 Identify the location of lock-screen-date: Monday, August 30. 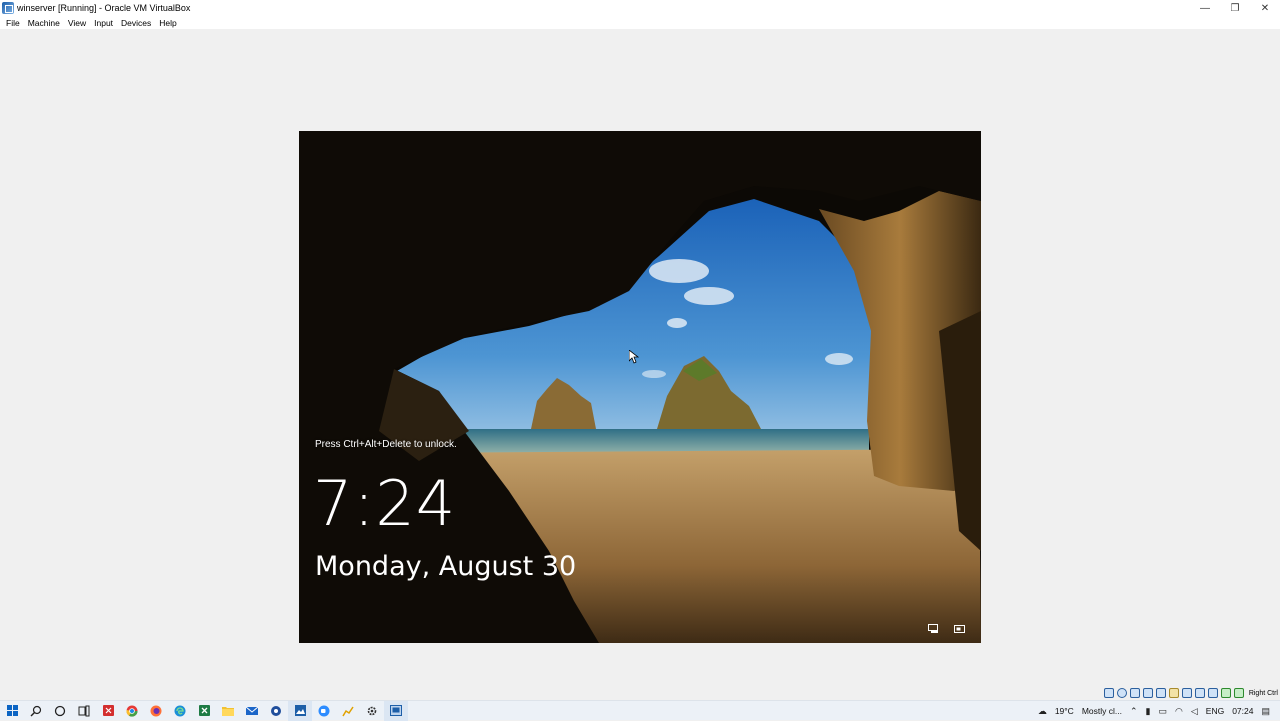
(446, 566).